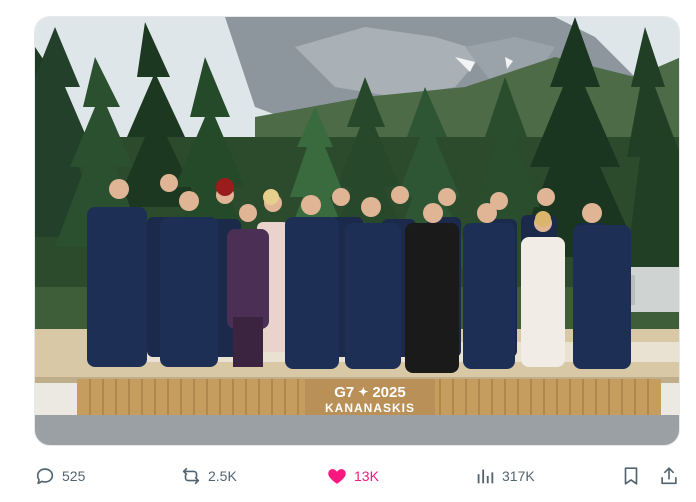  I want to click on reply-count: 525, so click(74, 476).